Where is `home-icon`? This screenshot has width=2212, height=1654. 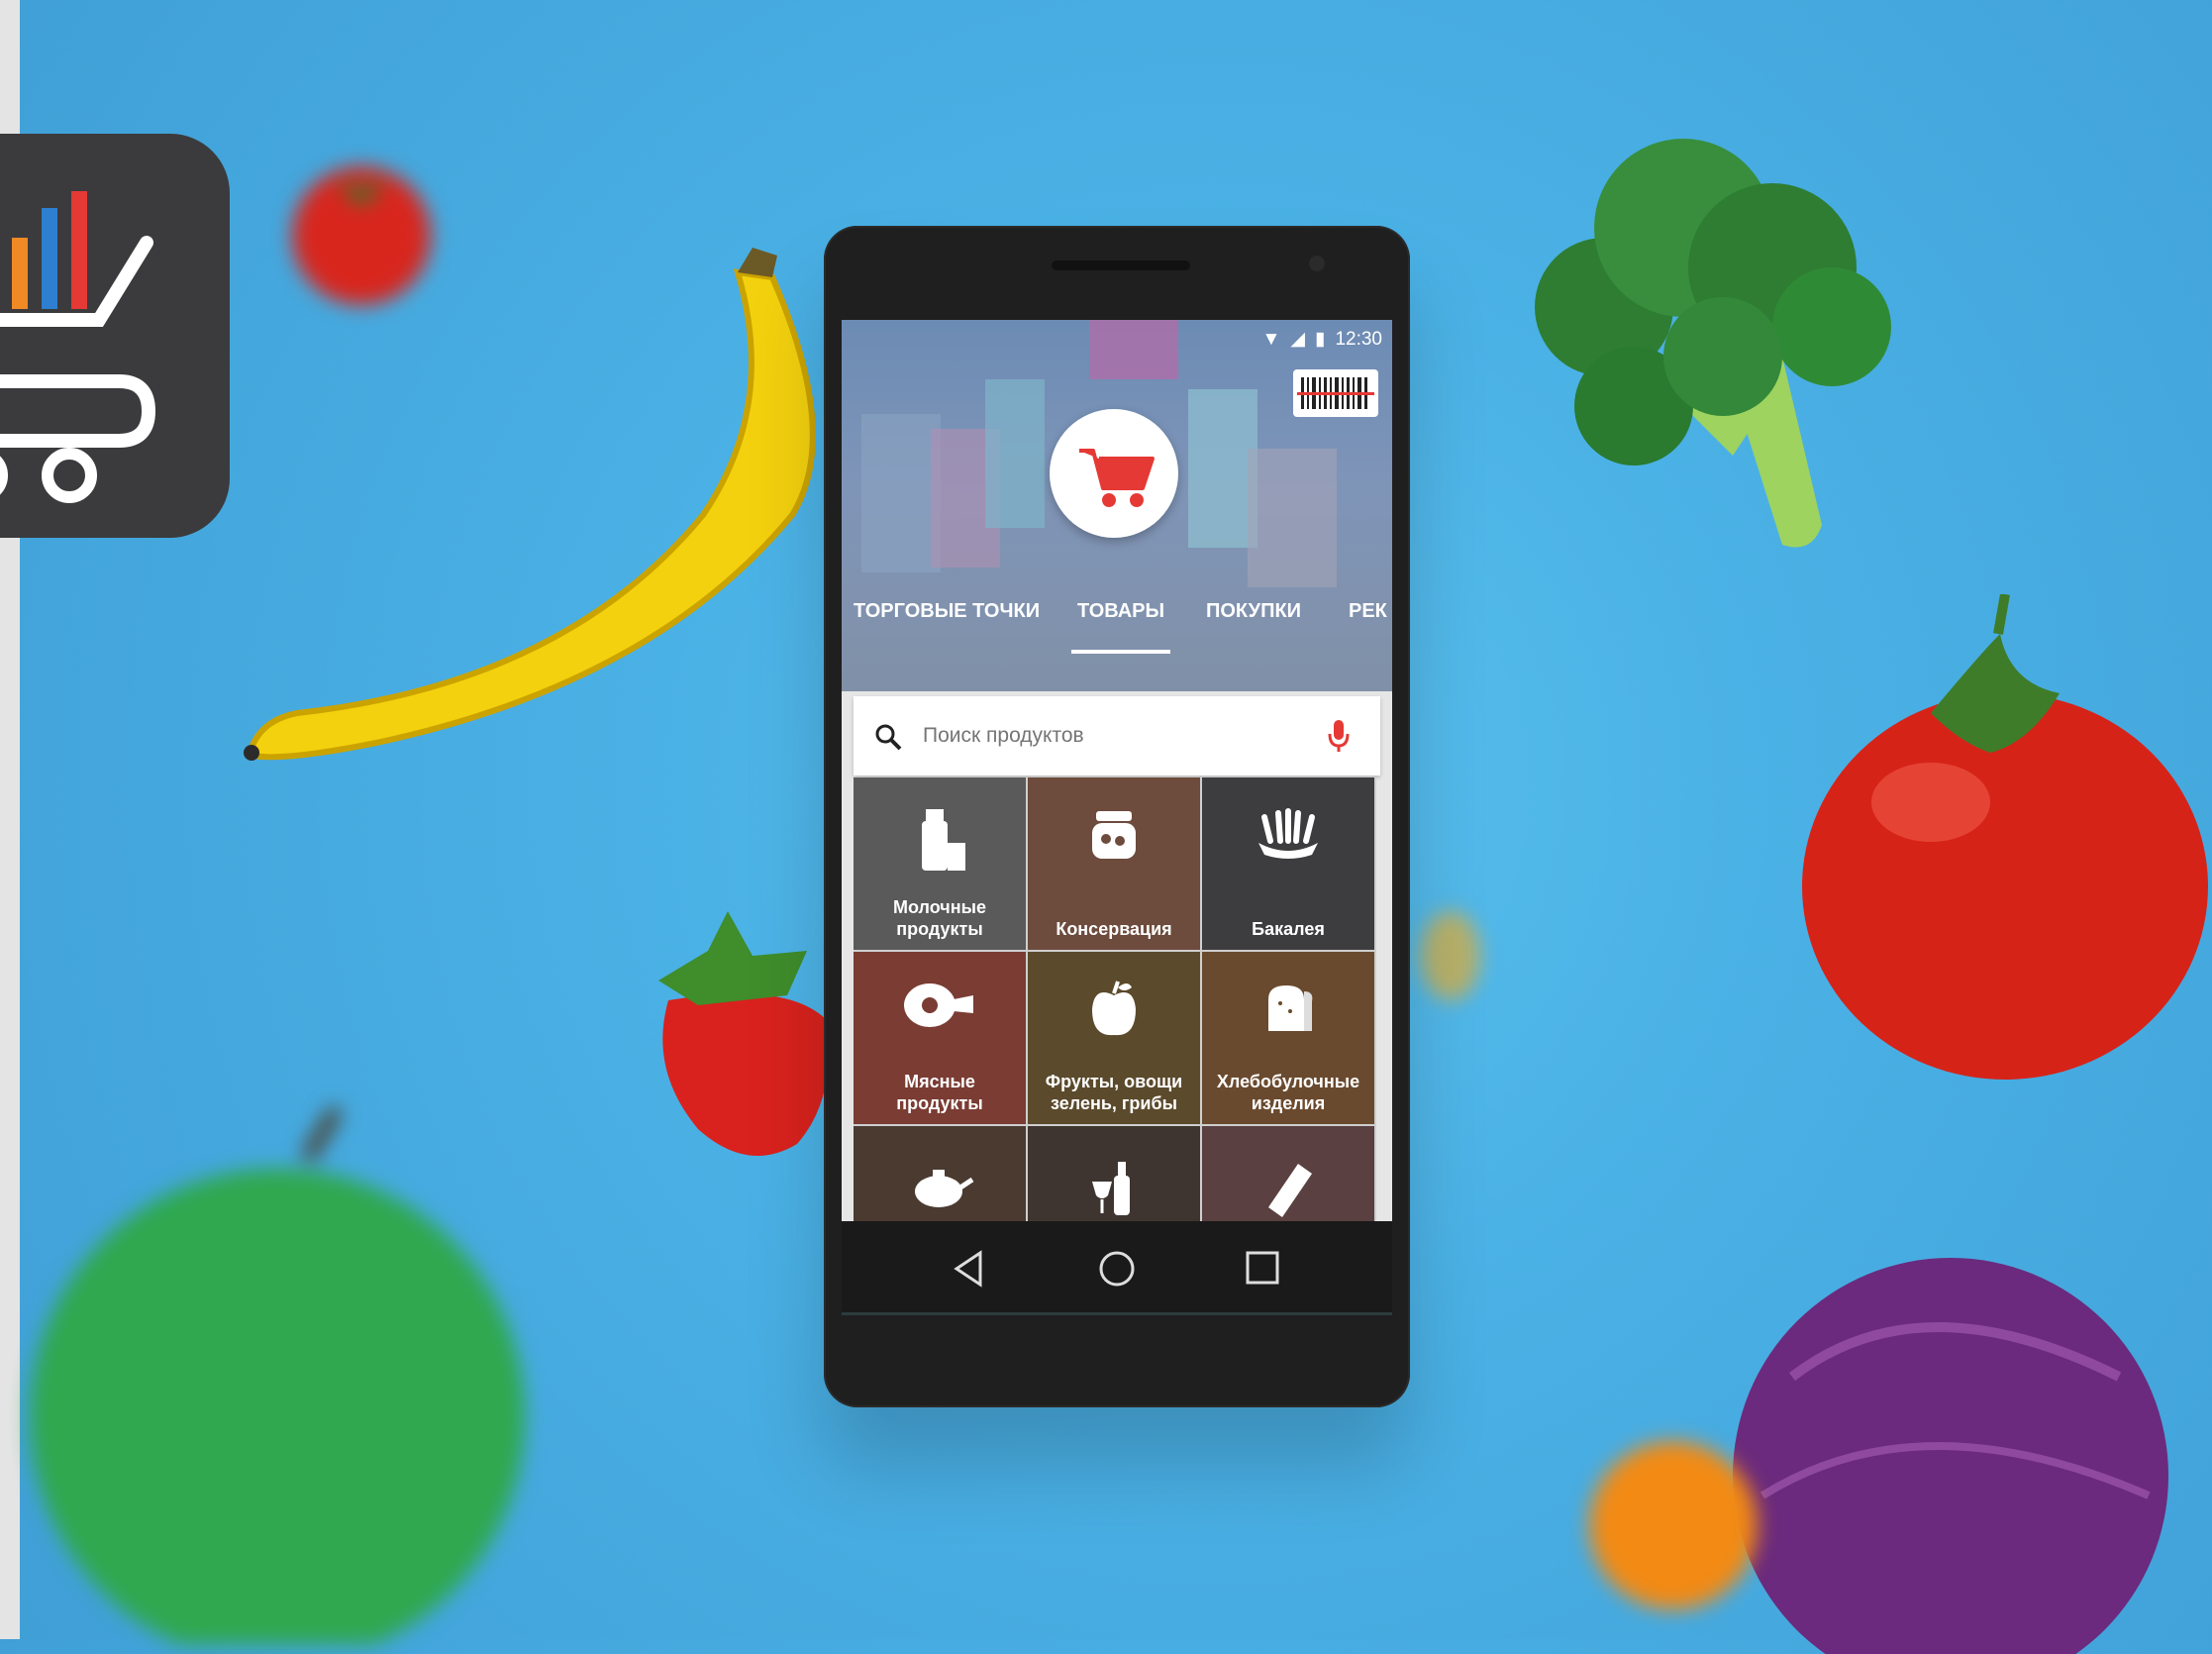
home-icon is located at coordinates (1117, 1268).